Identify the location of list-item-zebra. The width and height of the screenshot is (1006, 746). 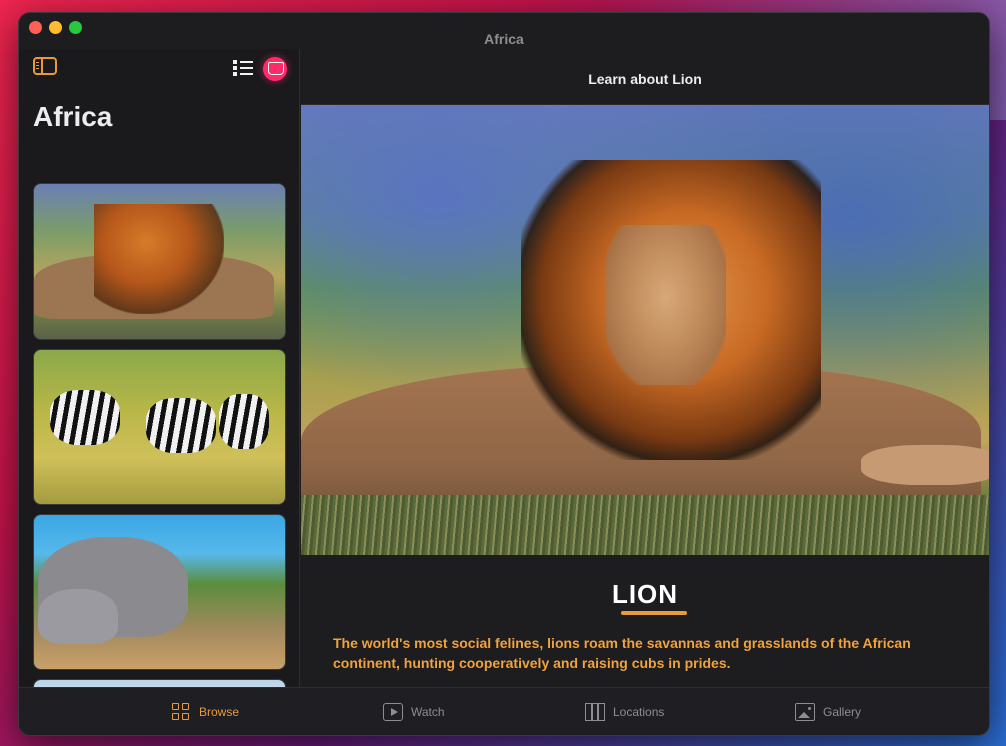
(159, 427).